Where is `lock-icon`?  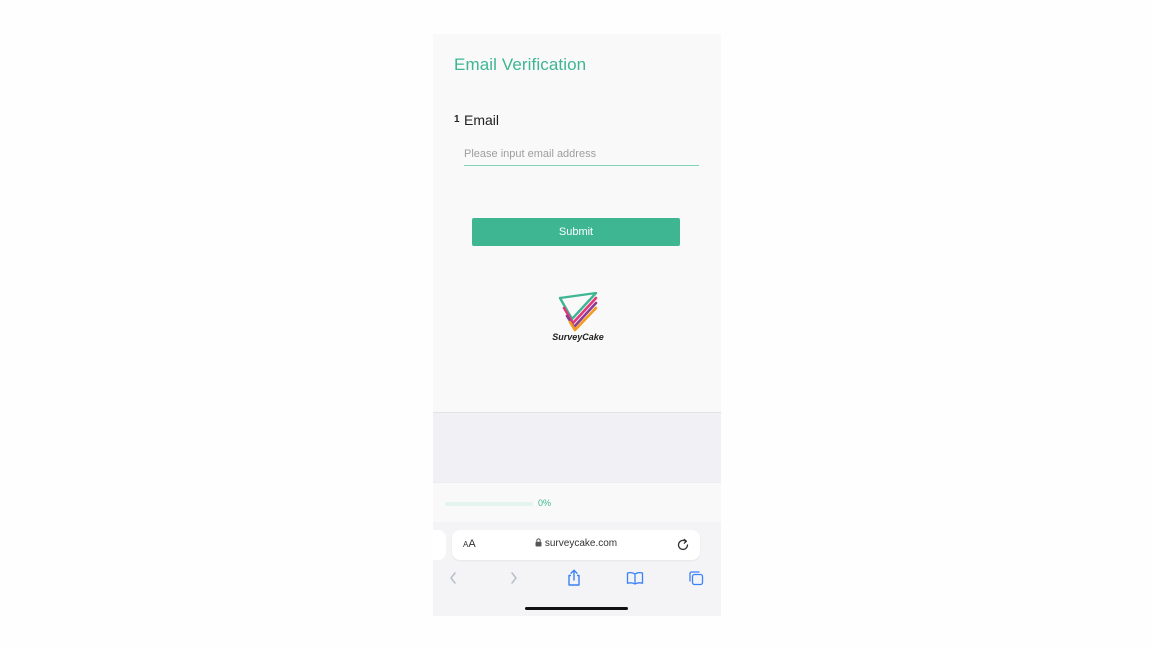 lock-icon is located at coordinates (538, 542).